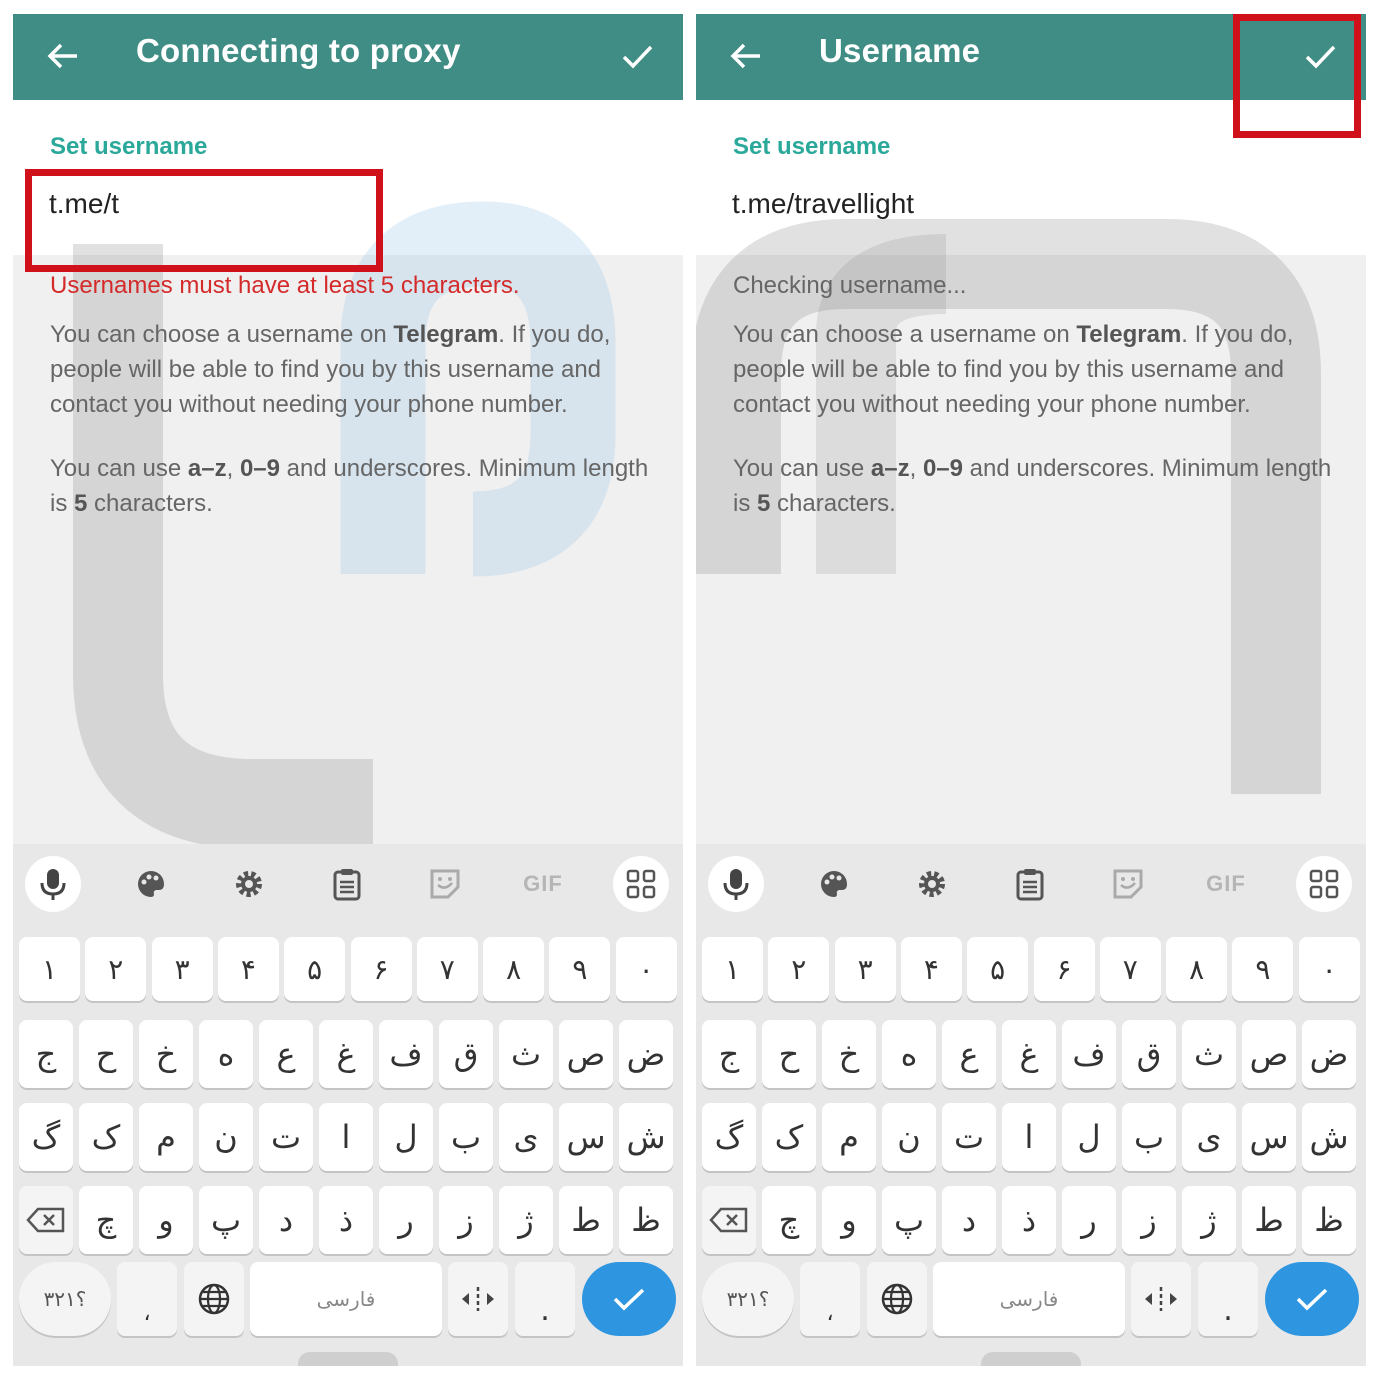 The image size is (1379, 1379). What do you see at coordinates (849, 1220) in the screenshot?
I see `key-letter: و` at bounding box center [849, 1220].